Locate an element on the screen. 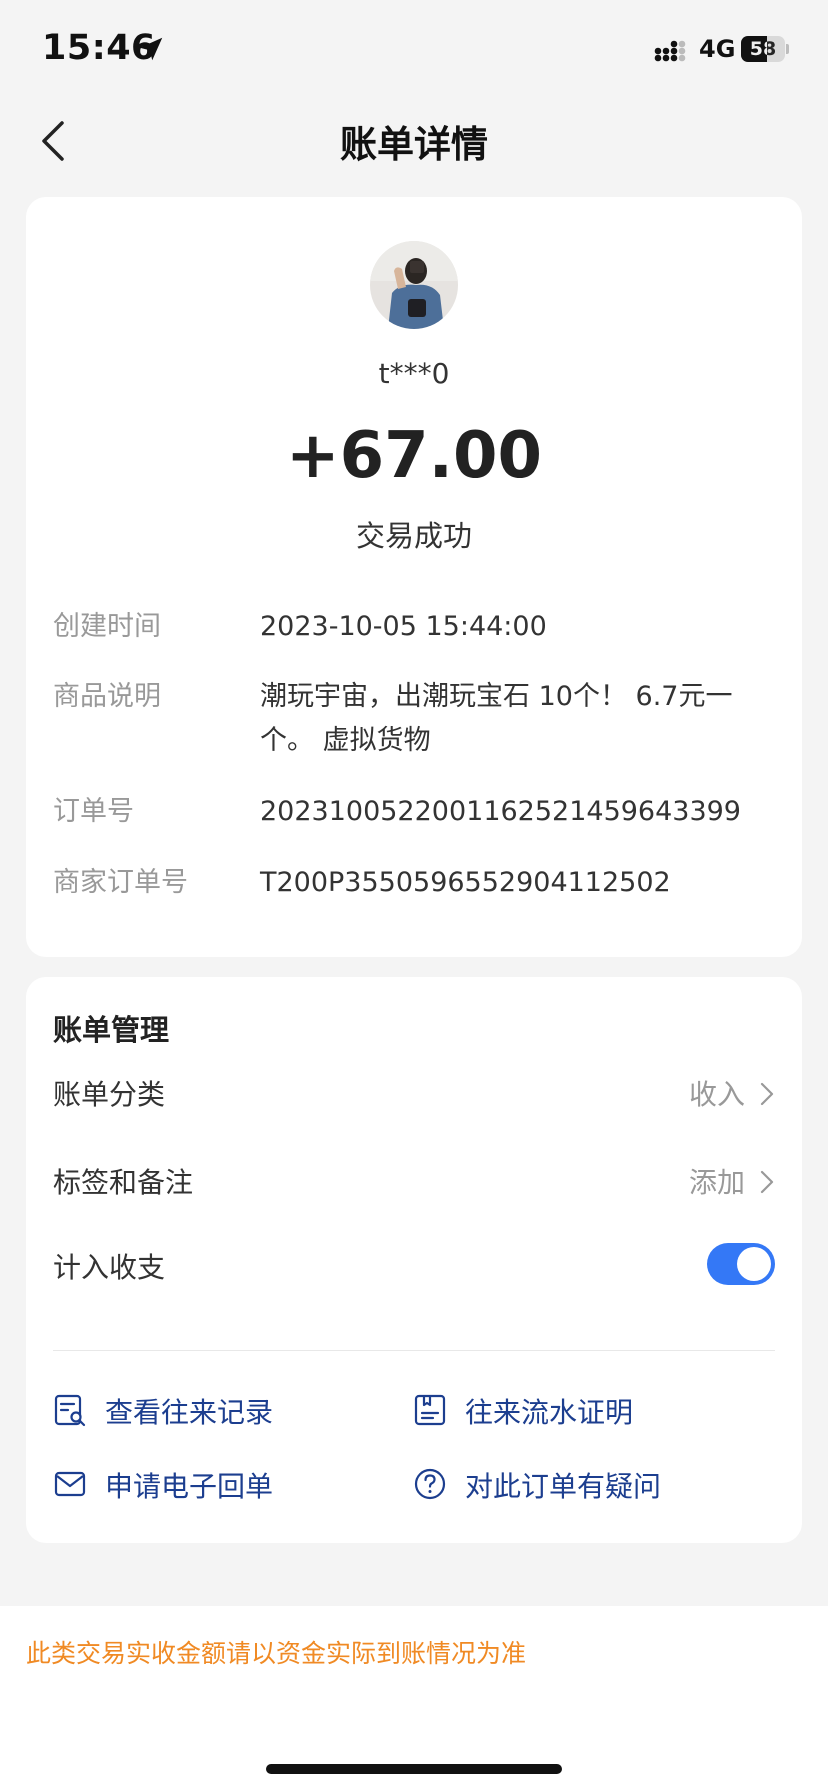 This screenshot has width=828, height=1792. view-records-action: 查看往来记录 is located at coordinates (218, 1410).